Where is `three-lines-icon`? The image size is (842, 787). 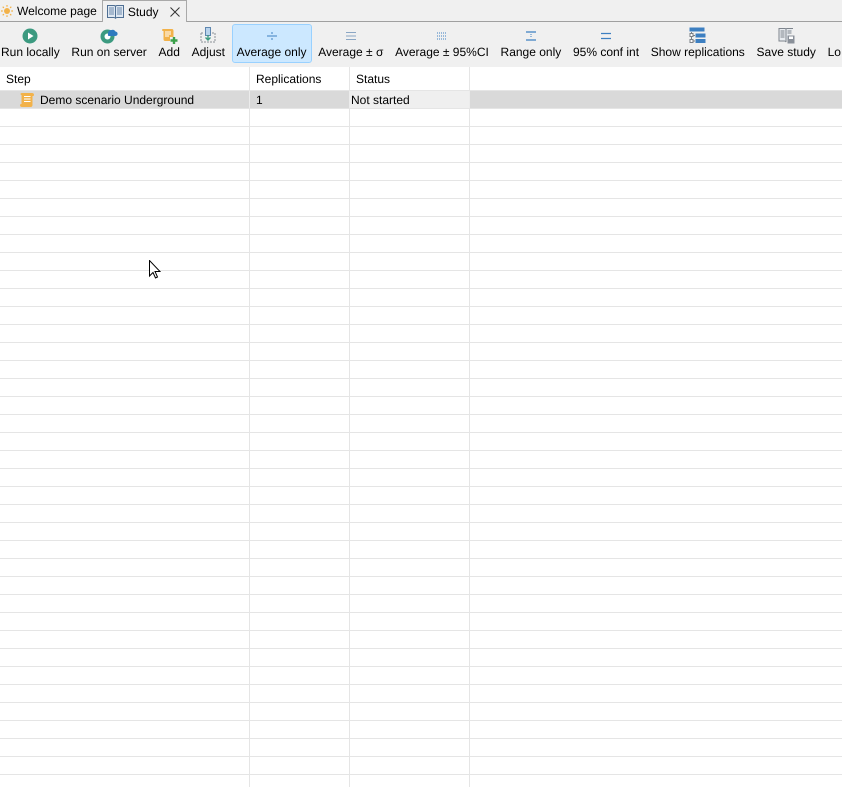 three-lines-icon is located at coordinates (351, 35).